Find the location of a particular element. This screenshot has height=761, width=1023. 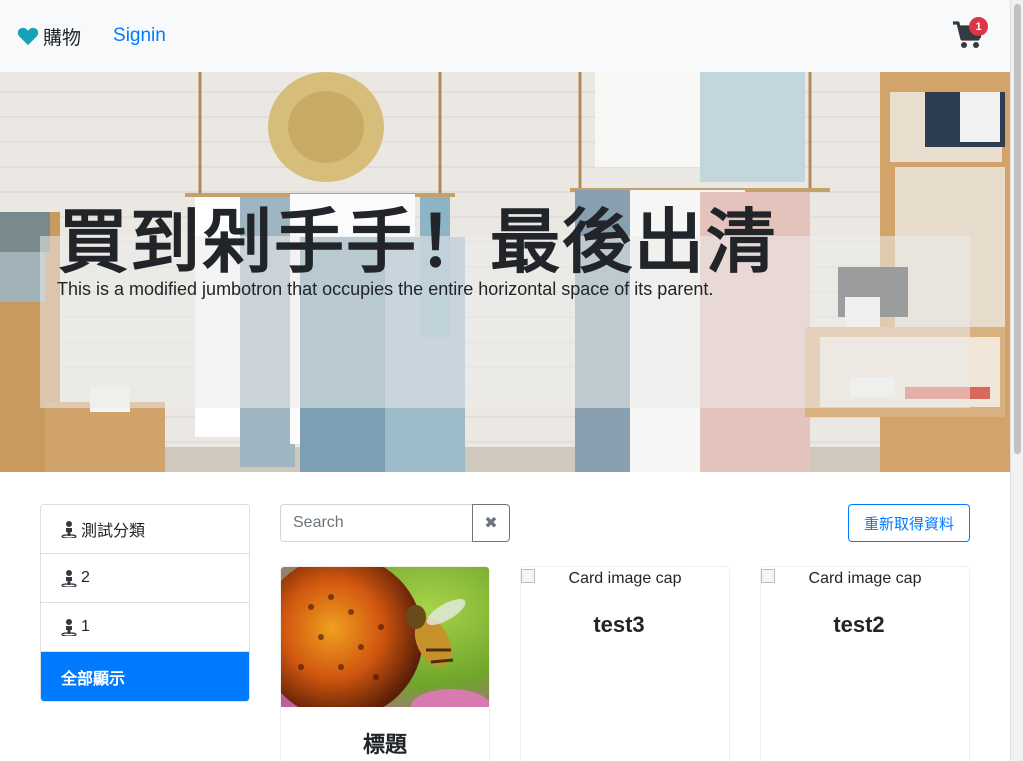

category-item: 2 is located at coordinates (145, 578).